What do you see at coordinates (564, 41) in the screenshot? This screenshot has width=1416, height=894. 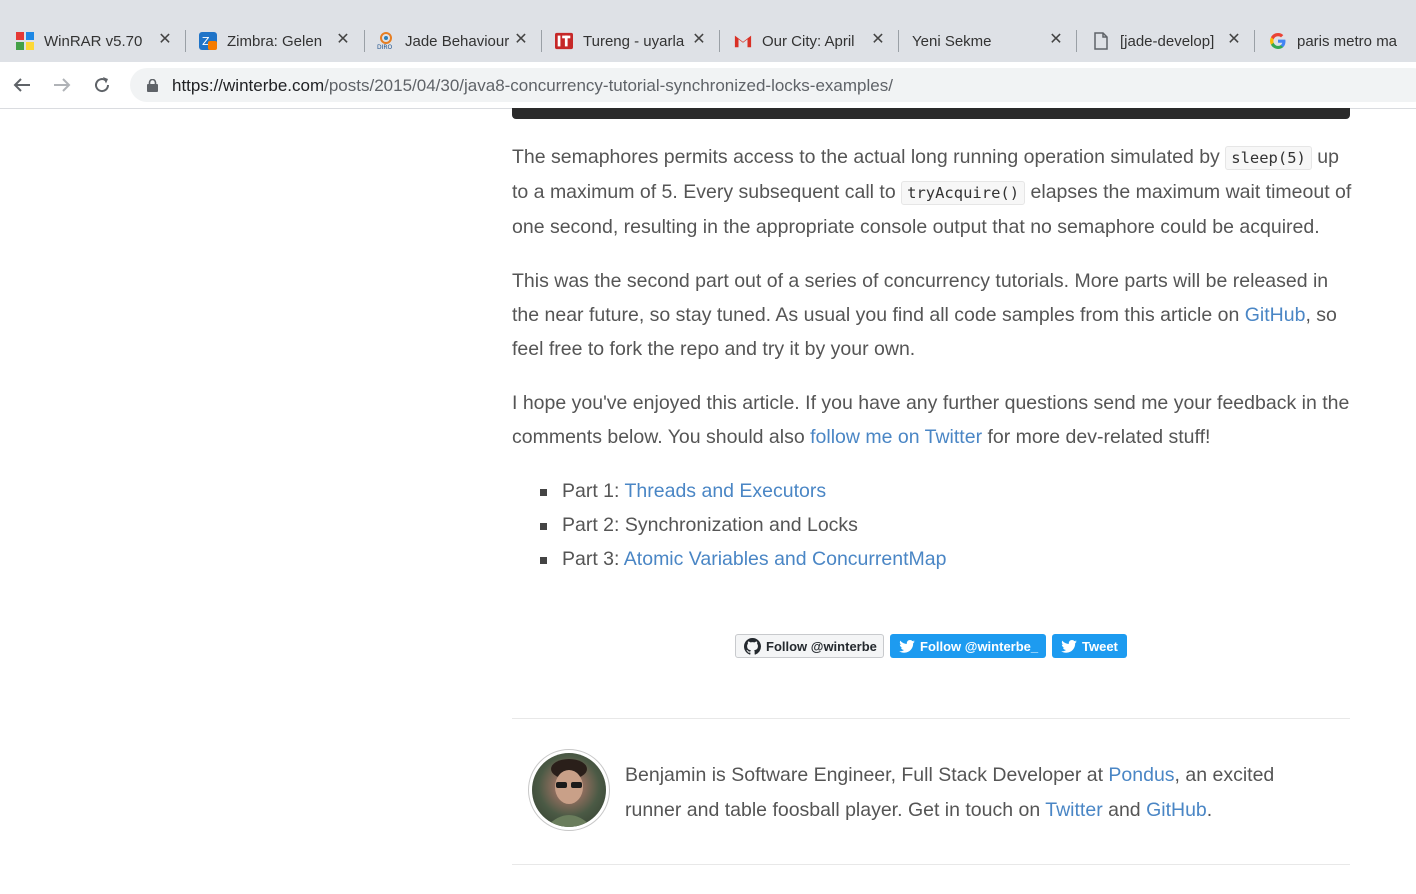 I see `tureng-icon` at bounding box center [564, 41].